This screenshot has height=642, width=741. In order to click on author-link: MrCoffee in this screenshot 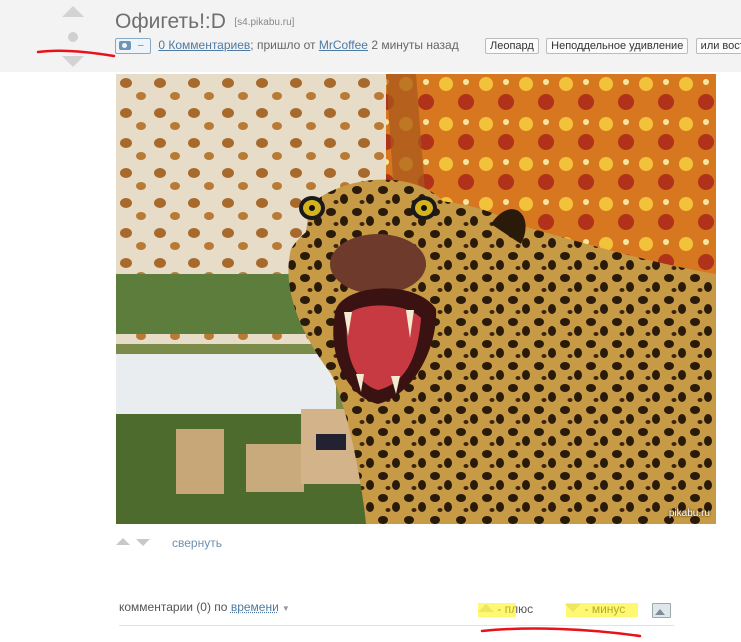, I will do `click(343, 45)`.